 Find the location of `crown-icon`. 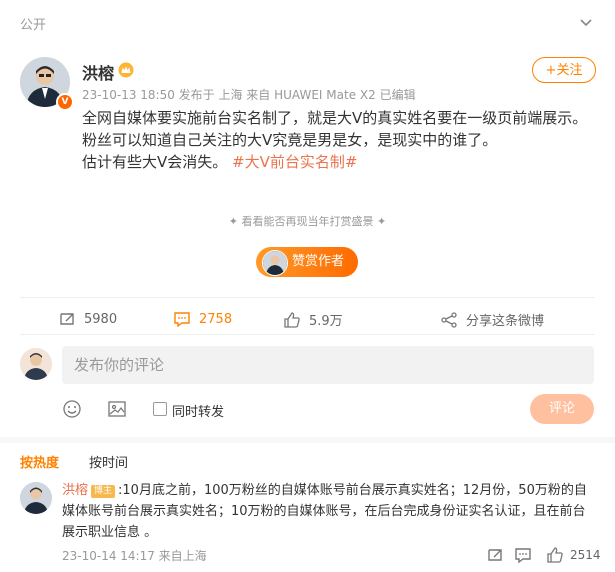

crown-icon is located at coordinates (126, 70).